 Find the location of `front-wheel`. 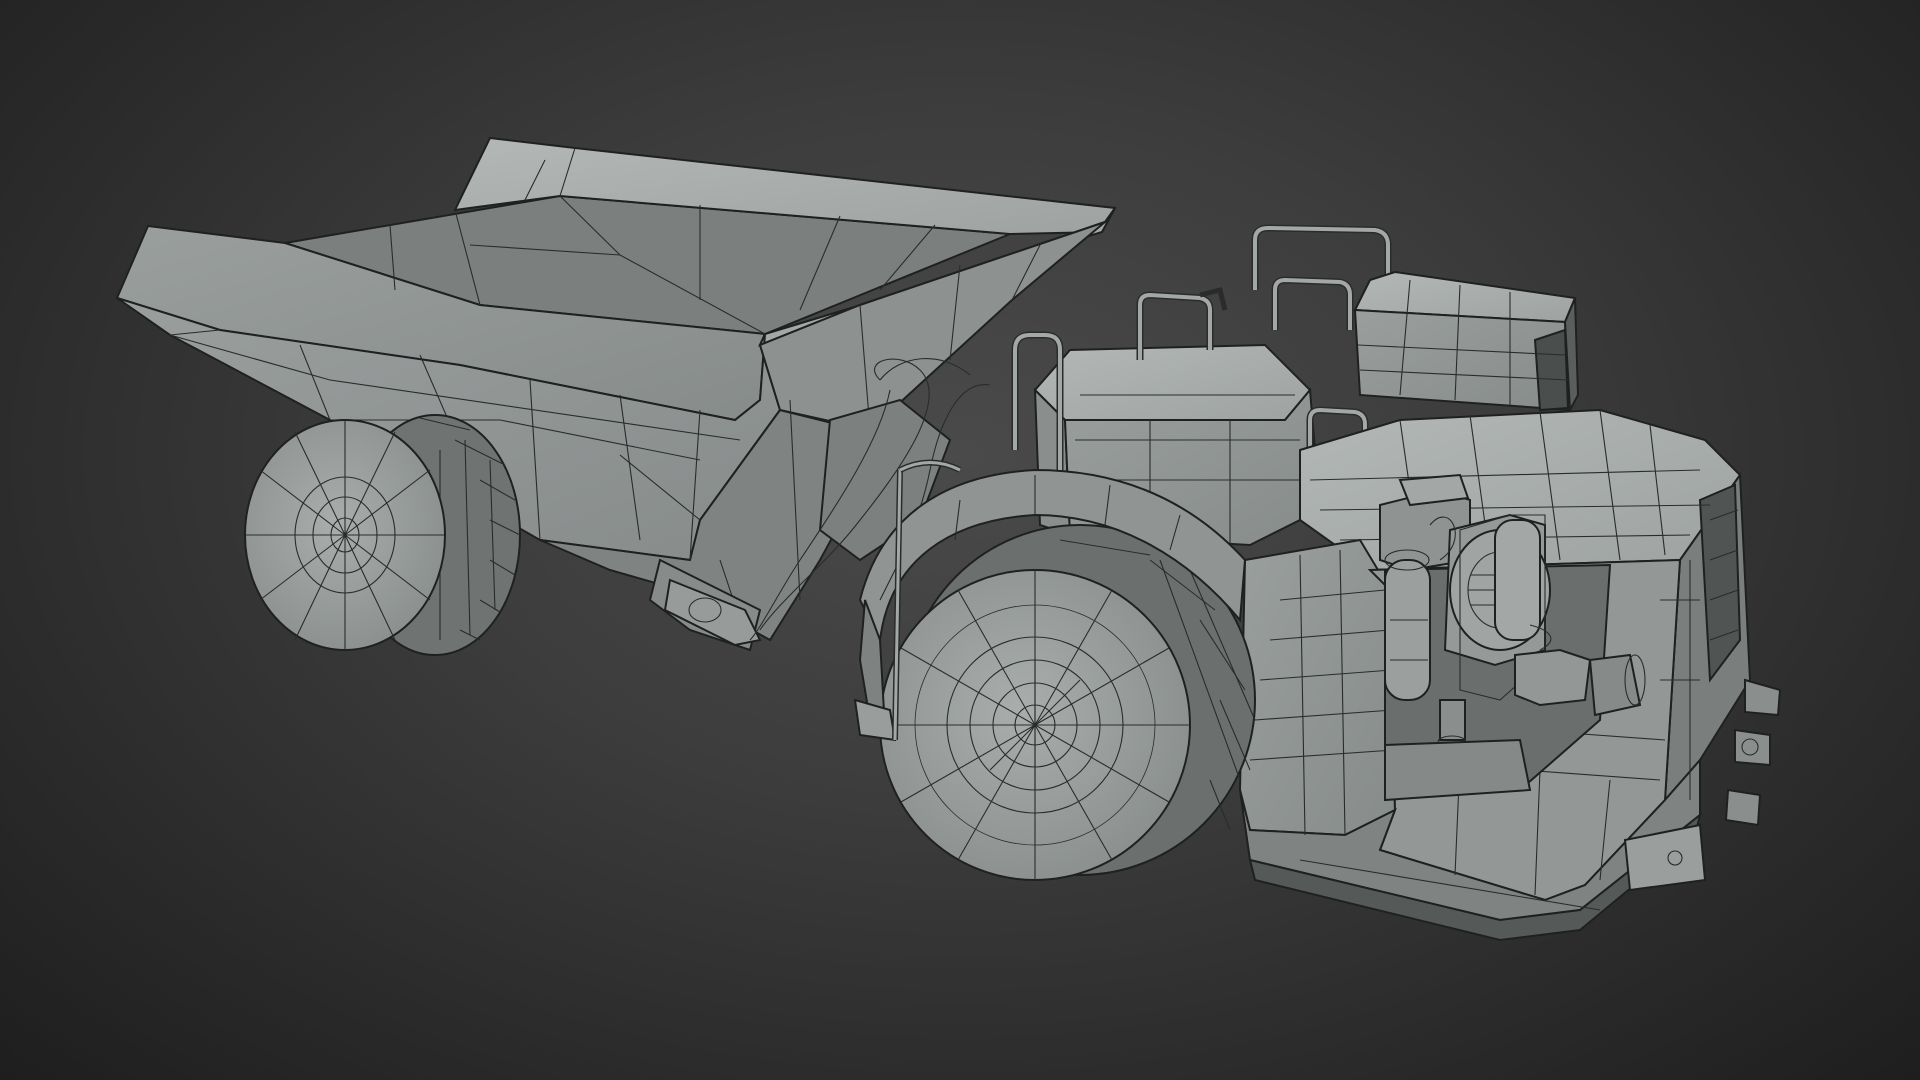

front-wheel is located at coordinates (1054, 674).